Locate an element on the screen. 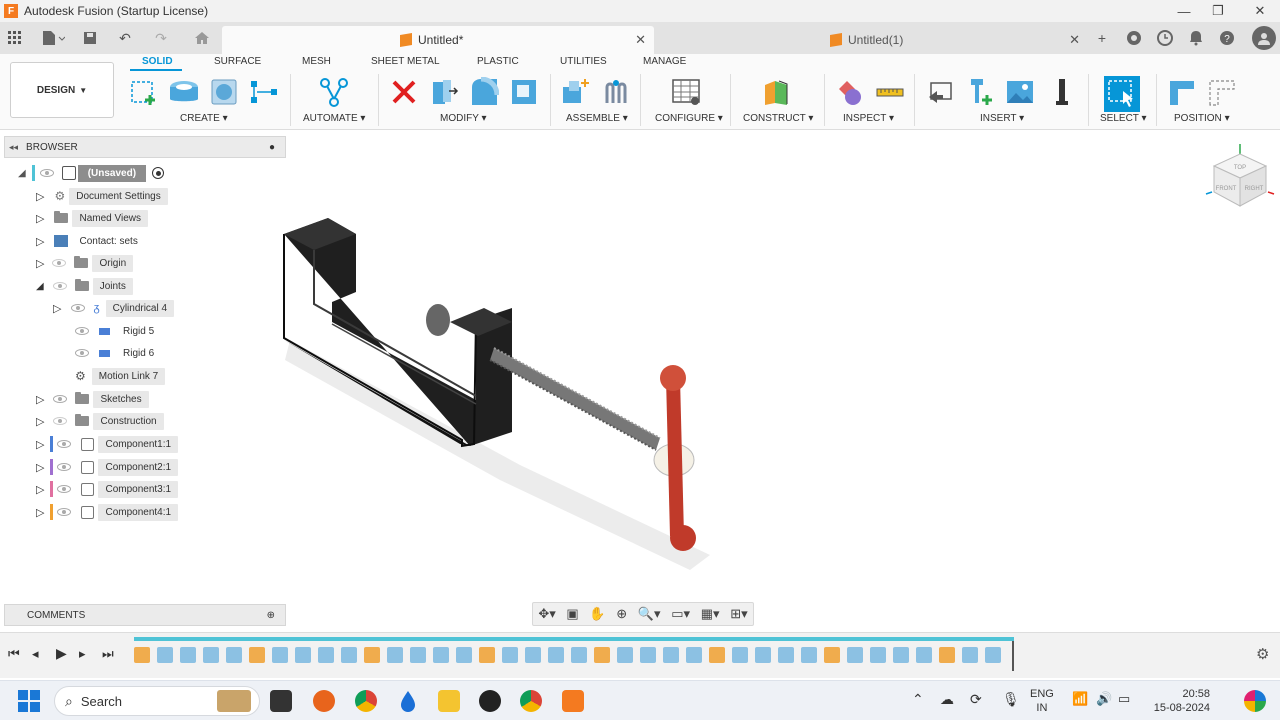  joint-icon is located at coordinates (616, 92).